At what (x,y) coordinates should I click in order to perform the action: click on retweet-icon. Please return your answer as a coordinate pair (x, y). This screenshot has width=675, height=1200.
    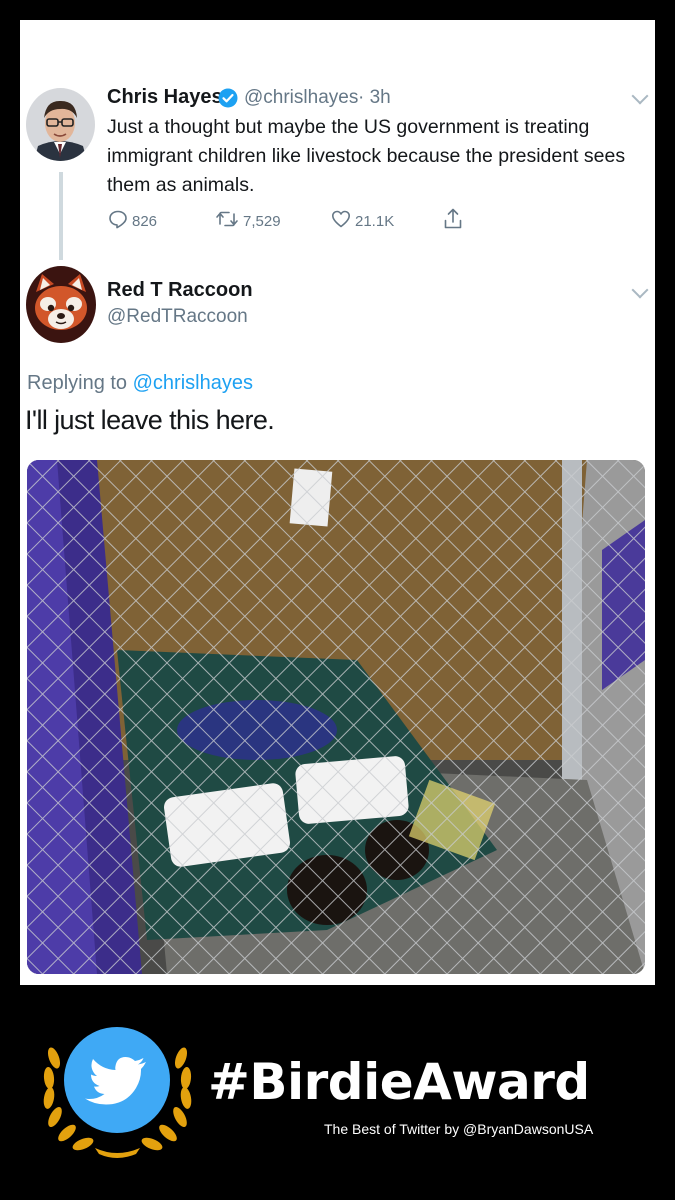
    Looking at the image, I should click on (229, 221).